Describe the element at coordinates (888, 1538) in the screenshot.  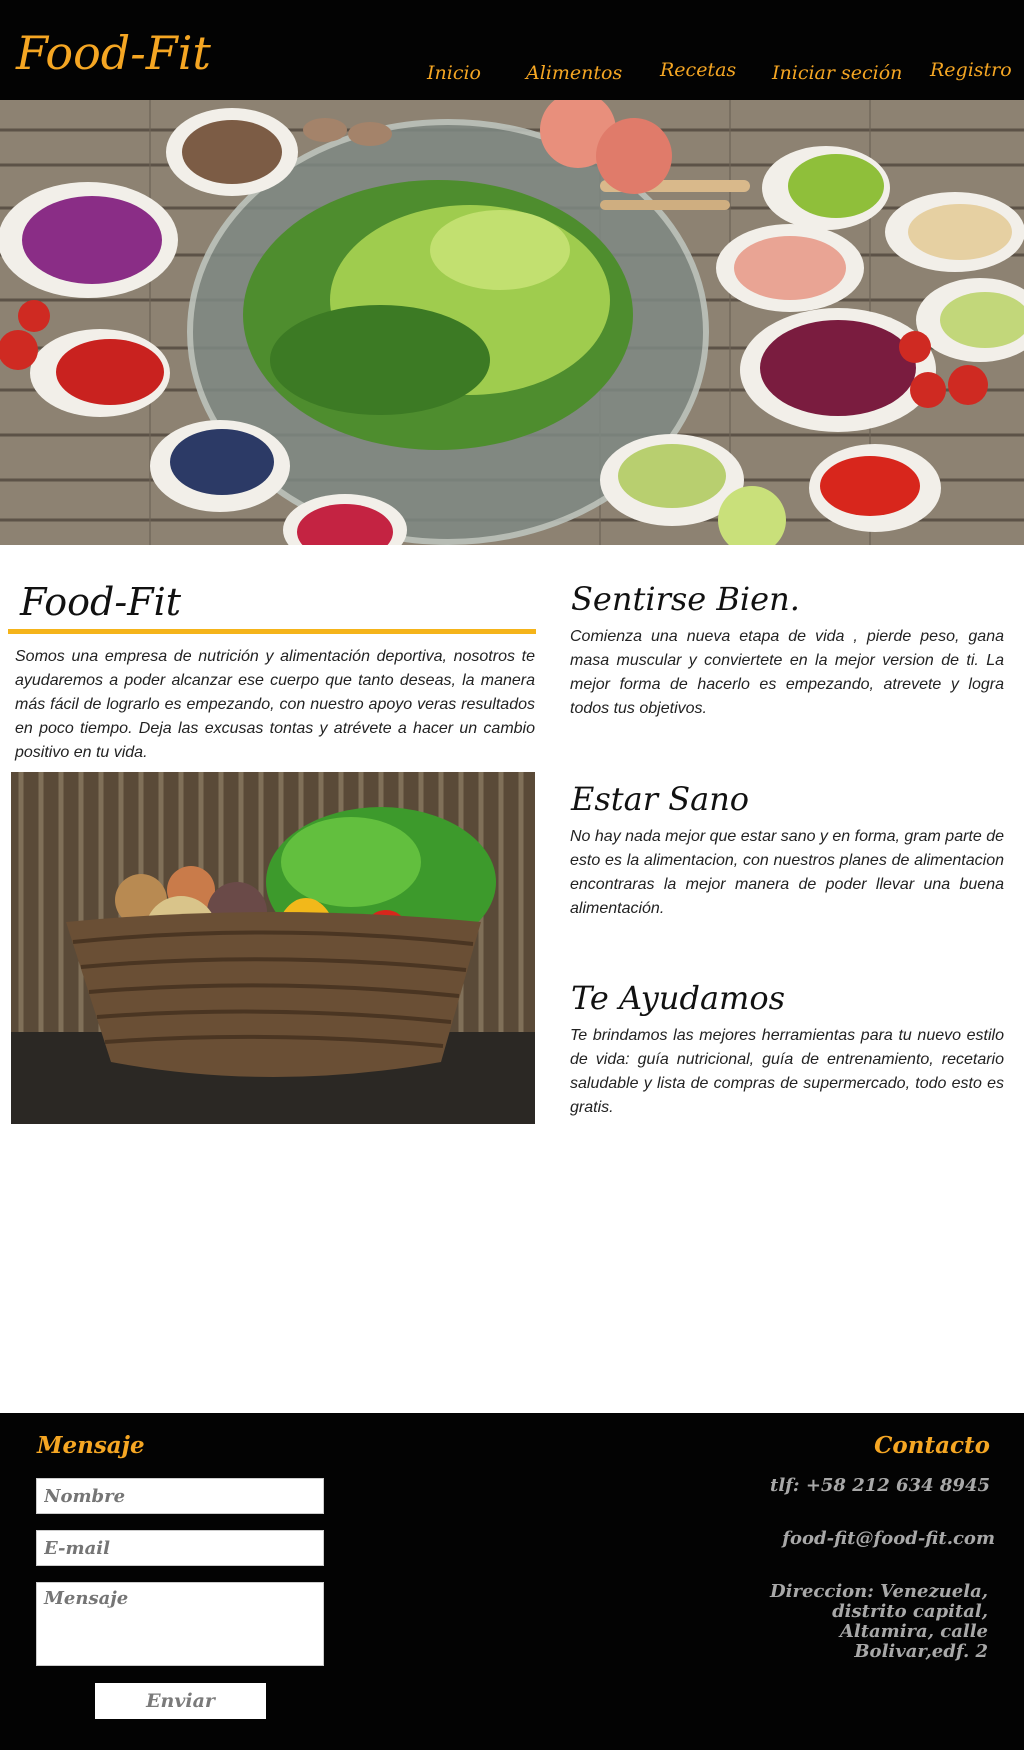
I see `contact-email: food-fit@food-fit.com` at that location.